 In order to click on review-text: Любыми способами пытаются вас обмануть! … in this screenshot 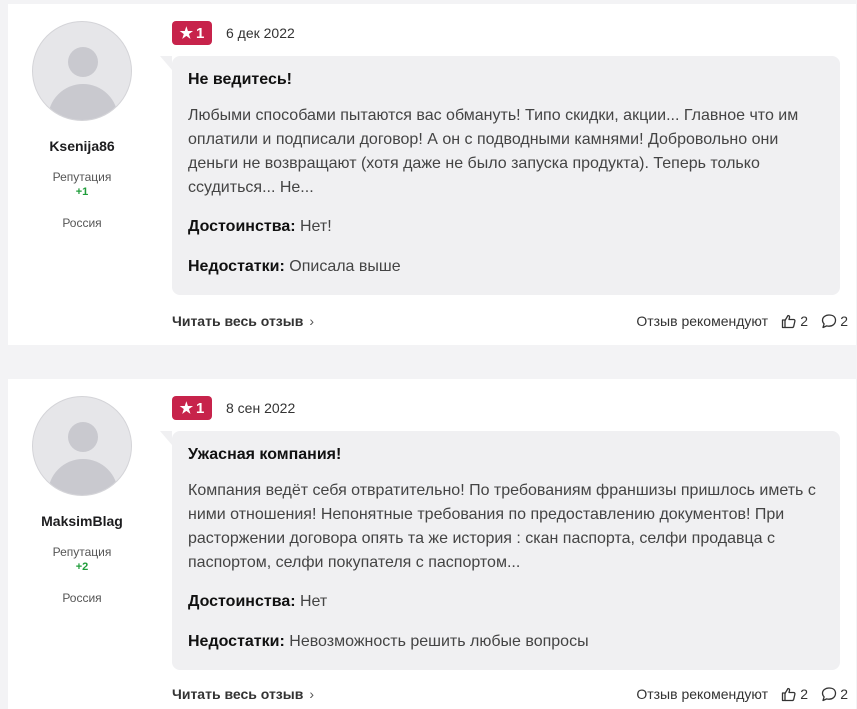, I will do `click(493, 151)`.